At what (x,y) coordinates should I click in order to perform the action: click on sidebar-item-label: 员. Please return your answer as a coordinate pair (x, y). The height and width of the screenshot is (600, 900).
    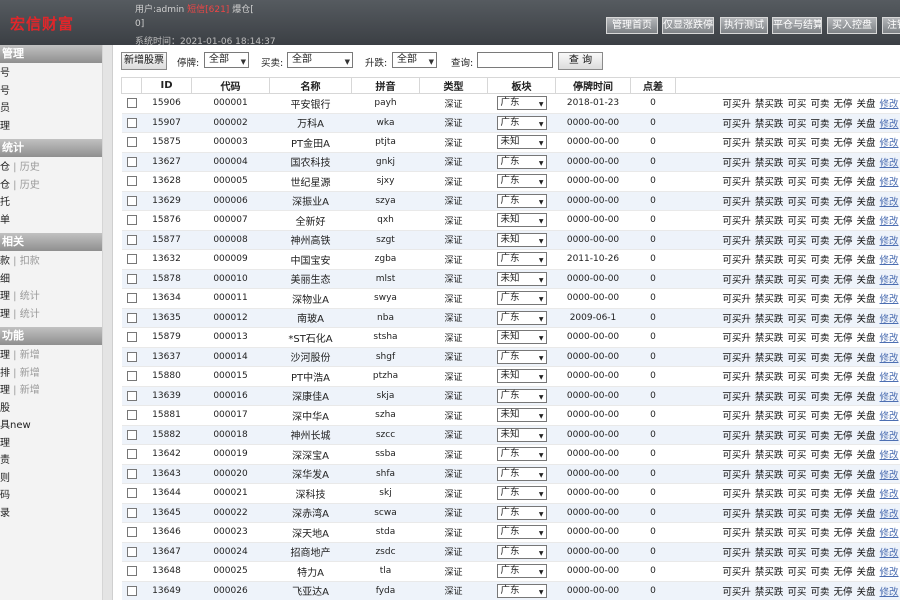
    Looking at the image, I should click on (5, 108).